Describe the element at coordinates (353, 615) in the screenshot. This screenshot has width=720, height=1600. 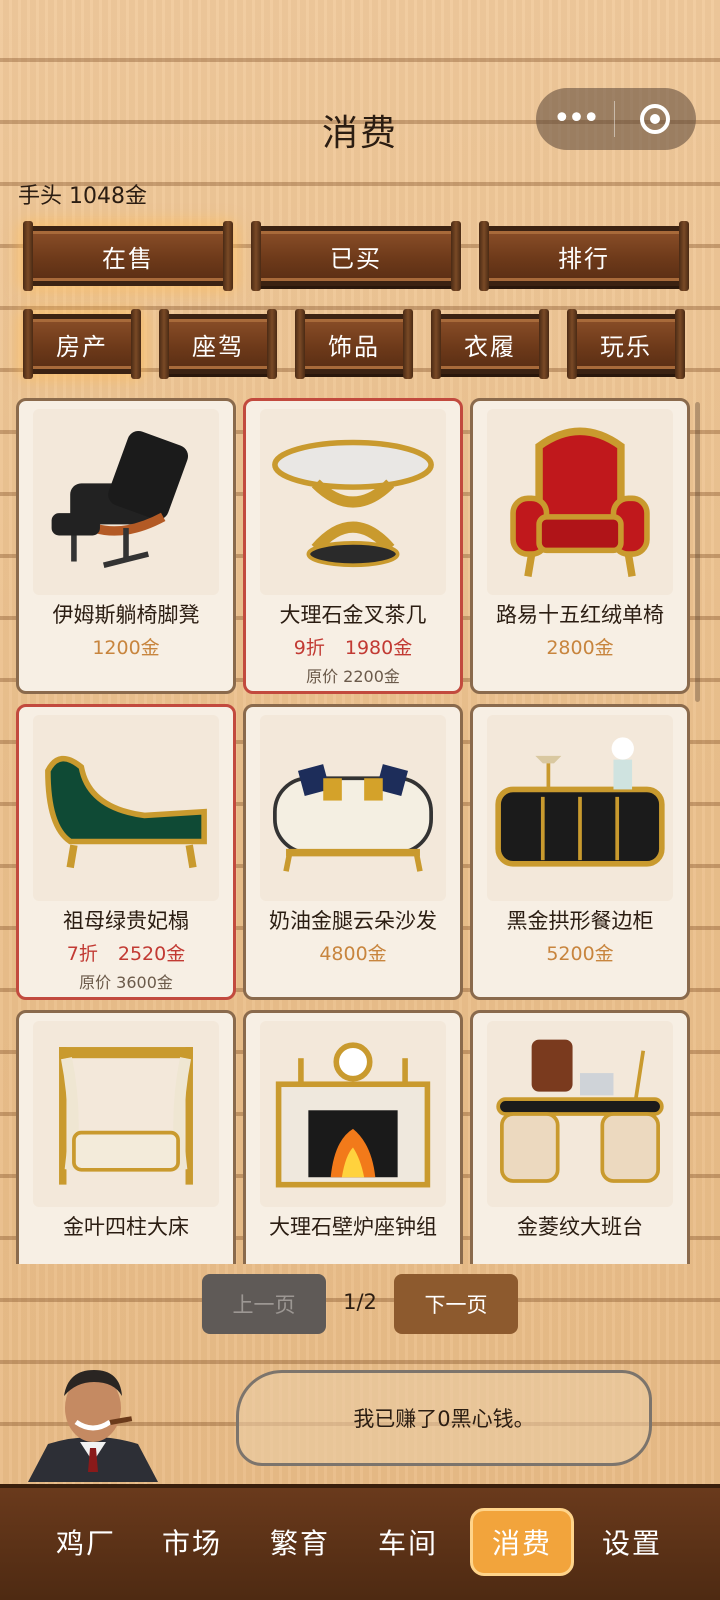
I see `product-name: 大理石金叉茶几` at that location.